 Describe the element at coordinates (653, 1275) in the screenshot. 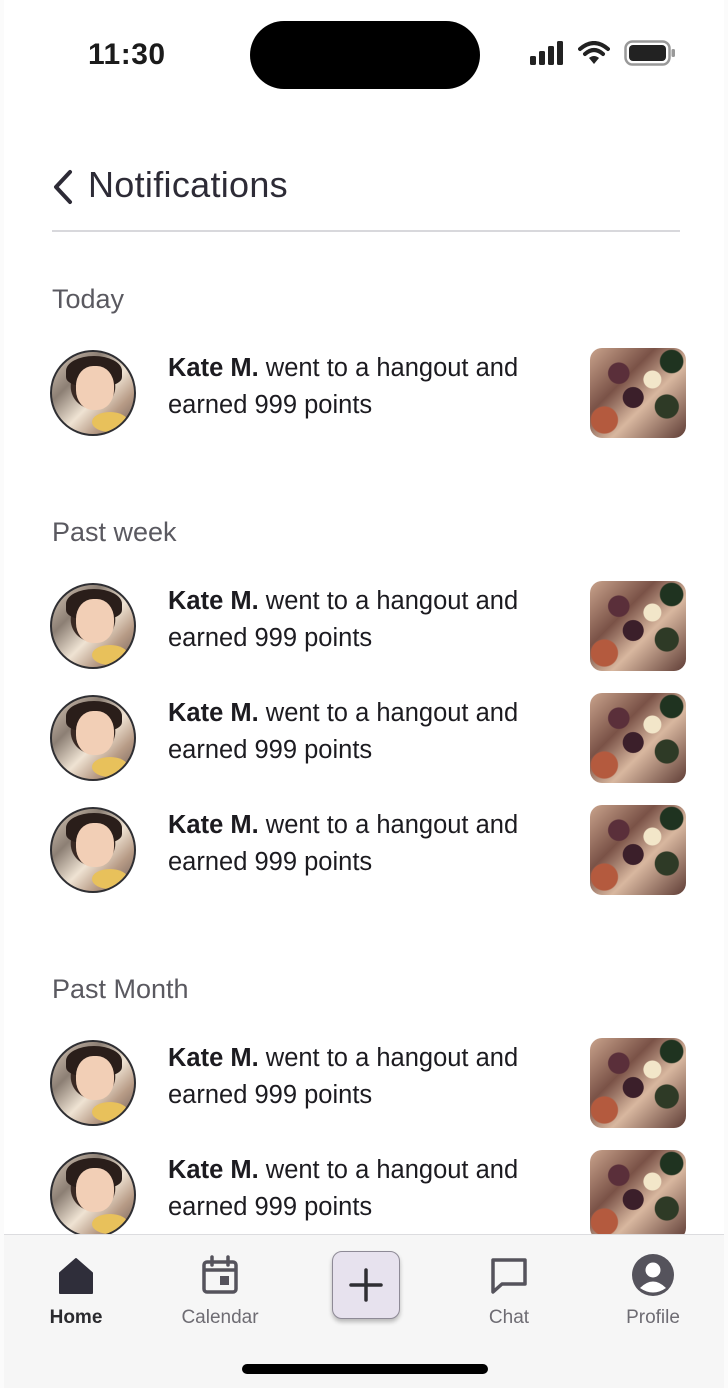

I see `profile-icon` at that location.